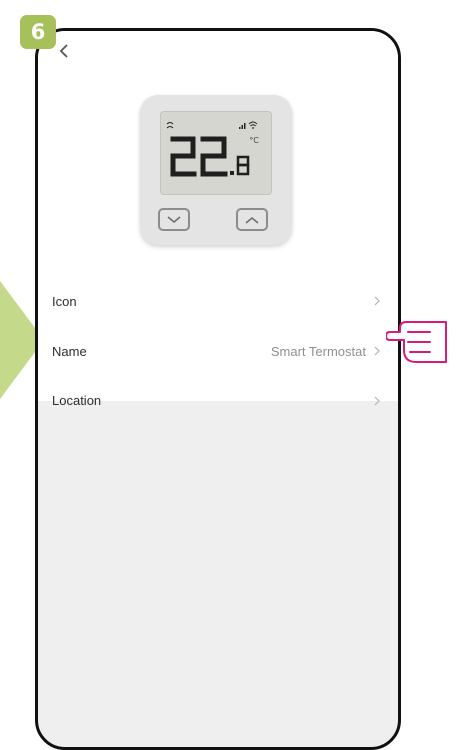 This screenshot has height=750, width=457. Describe the element at coordinates (232, 173) in the screenshot. I see `decimal-point` at that location.